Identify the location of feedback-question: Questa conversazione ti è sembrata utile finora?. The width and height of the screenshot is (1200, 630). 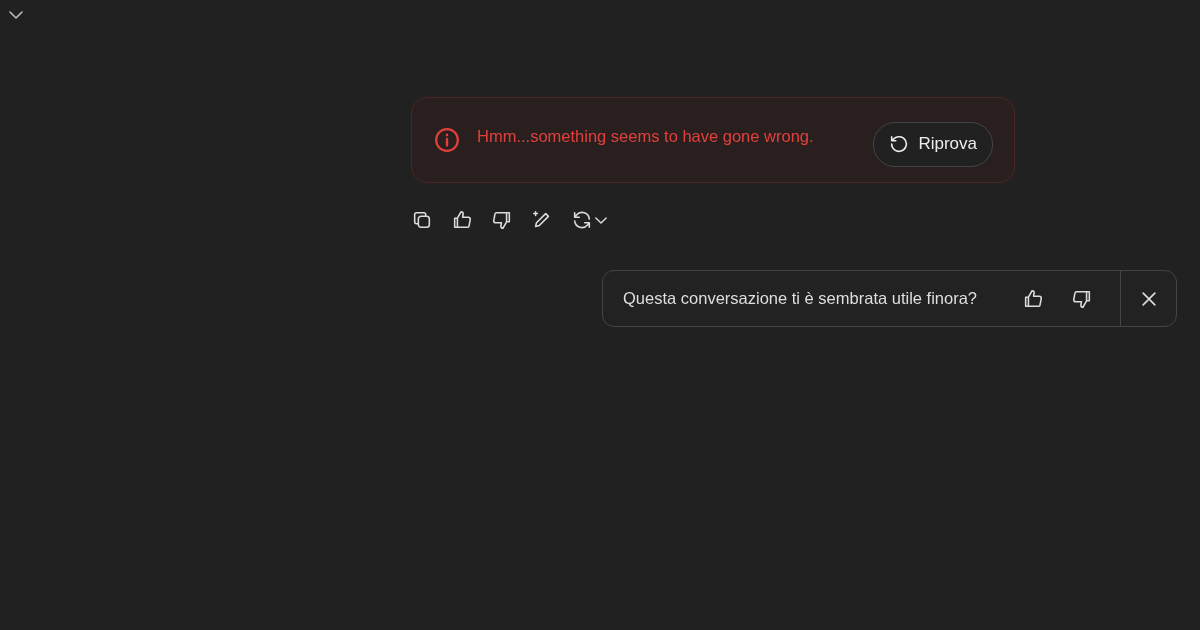
(801, 298).